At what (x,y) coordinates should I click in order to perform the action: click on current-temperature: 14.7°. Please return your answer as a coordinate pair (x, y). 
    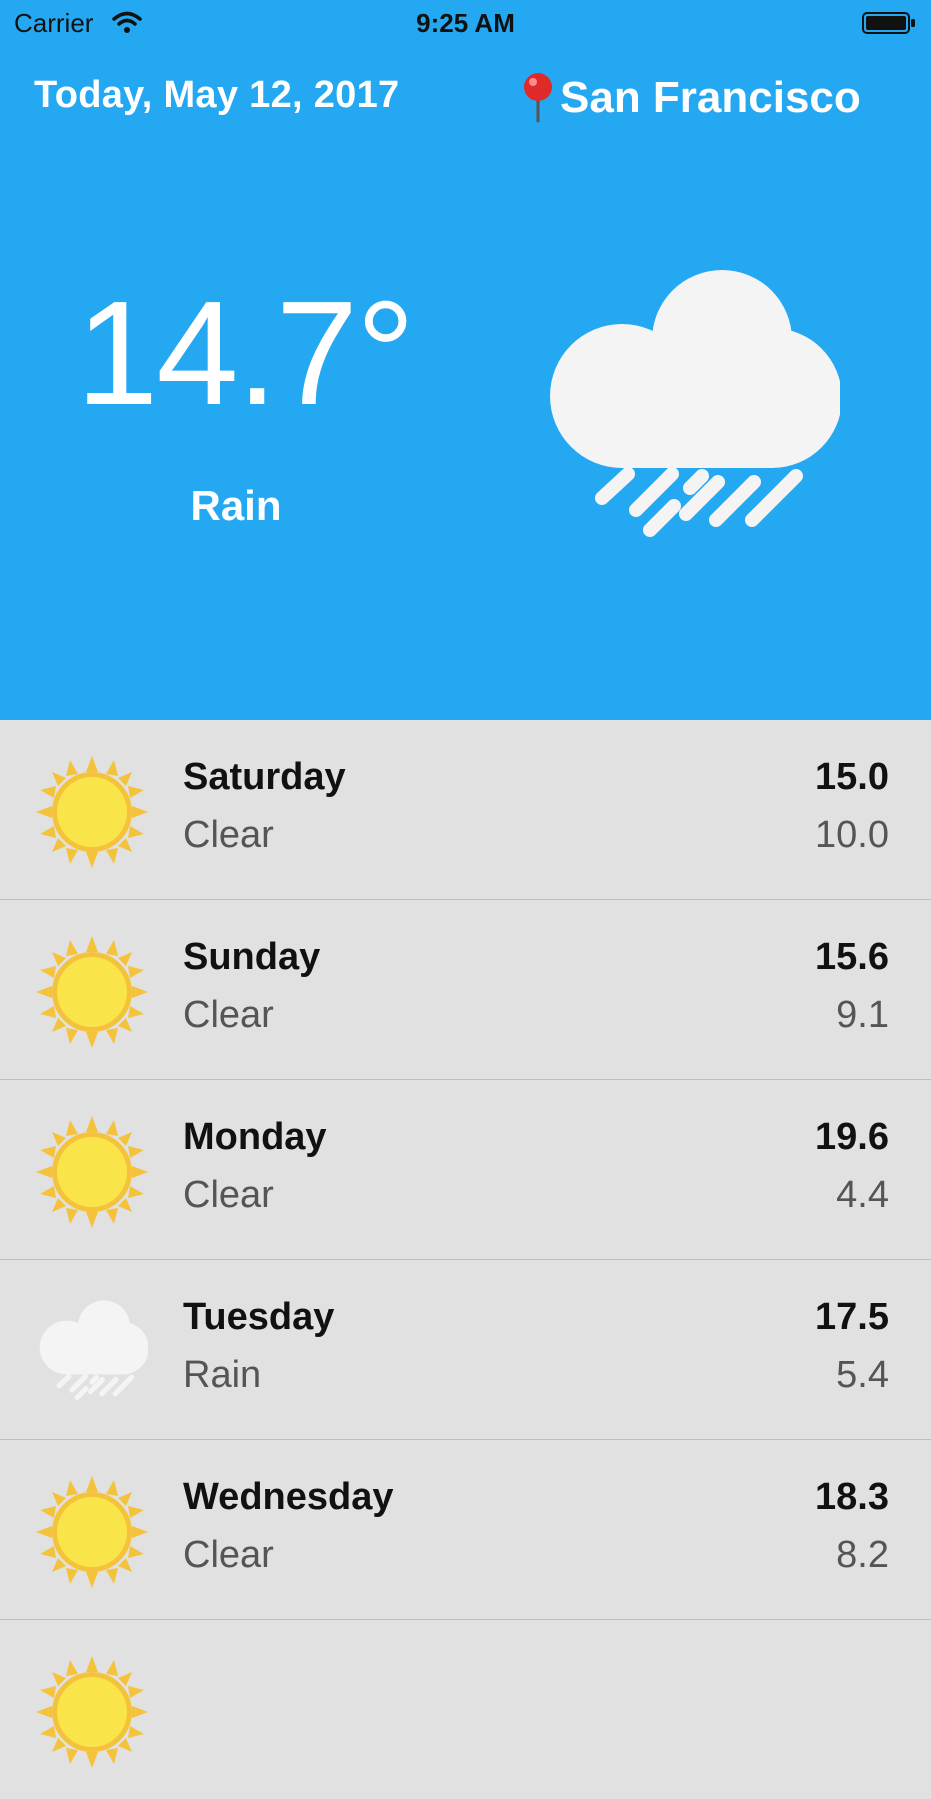
    Looking at the image, I should click on (245, 353).